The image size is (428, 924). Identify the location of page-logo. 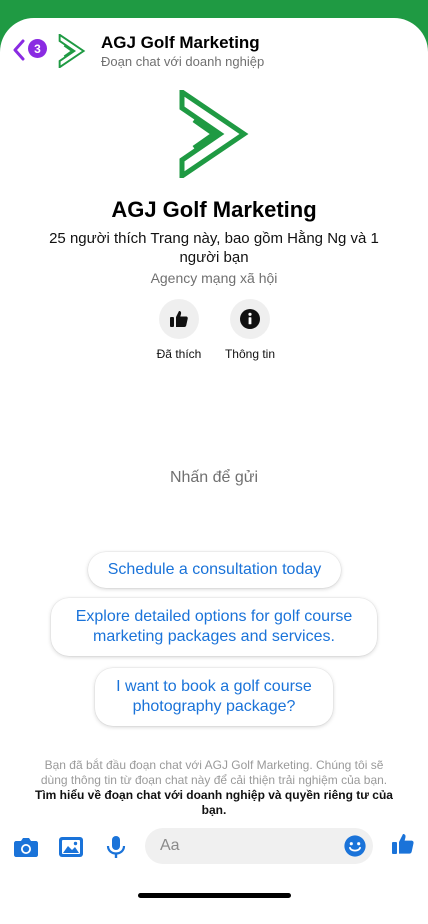
(214, 134).